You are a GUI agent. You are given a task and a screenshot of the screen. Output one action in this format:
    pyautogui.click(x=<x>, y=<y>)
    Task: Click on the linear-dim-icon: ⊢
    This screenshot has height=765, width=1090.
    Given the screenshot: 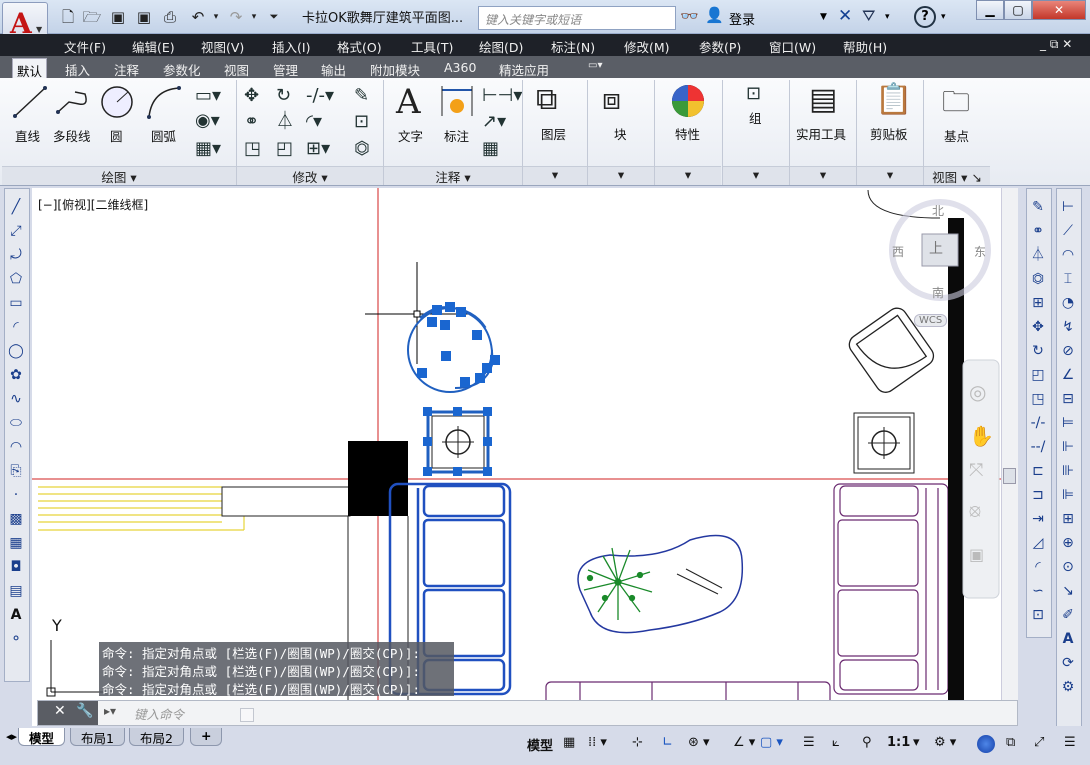 What is the action you would take?
    pyautogui.click(x=1068, y=207)
    